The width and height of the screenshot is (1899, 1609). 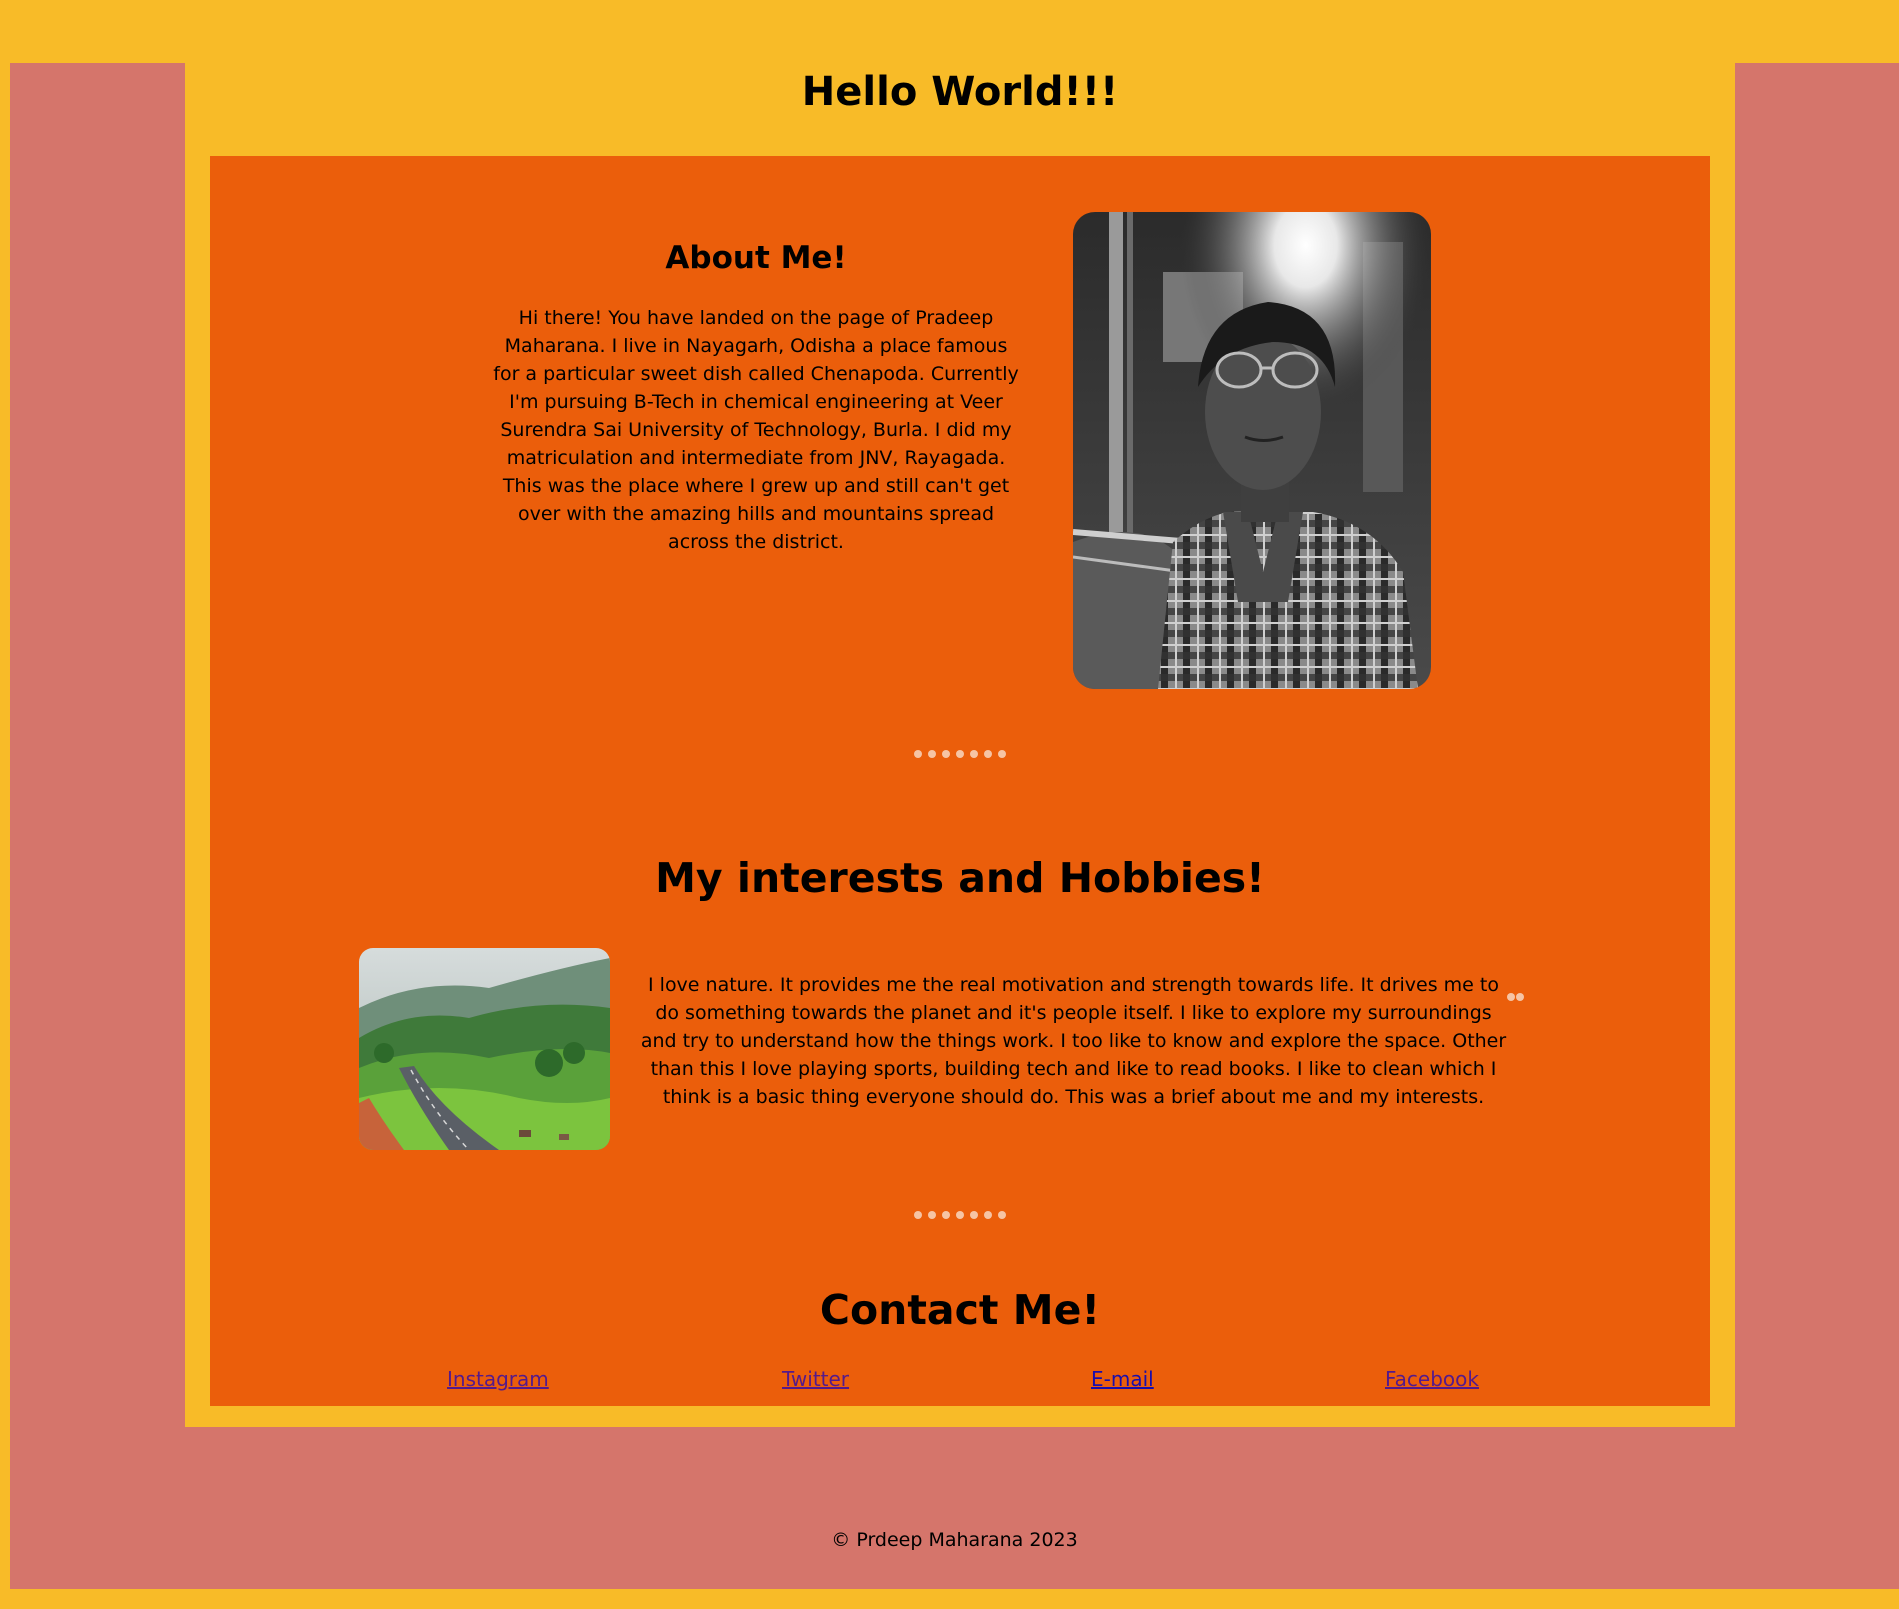 What do you see at coordinates (960, 92) in the screenshot?
I see `page-title: Hello World!!!` at bounding box center [960, 92].